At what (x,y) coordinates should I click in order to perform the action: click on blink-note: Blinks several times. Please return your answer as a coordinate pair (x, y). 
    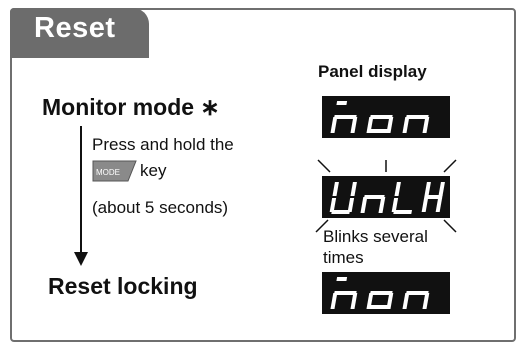
    Looking at the image, I should click on (375, 247).